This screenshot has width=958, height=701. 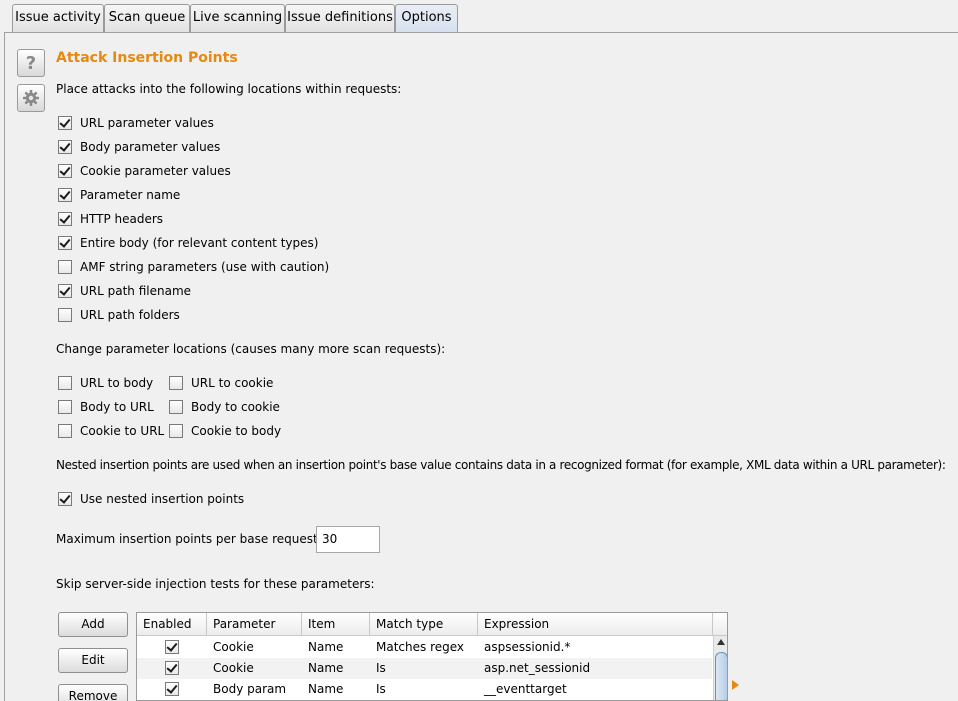 I want to click on help-button: ?, so click(x=31, y=63).